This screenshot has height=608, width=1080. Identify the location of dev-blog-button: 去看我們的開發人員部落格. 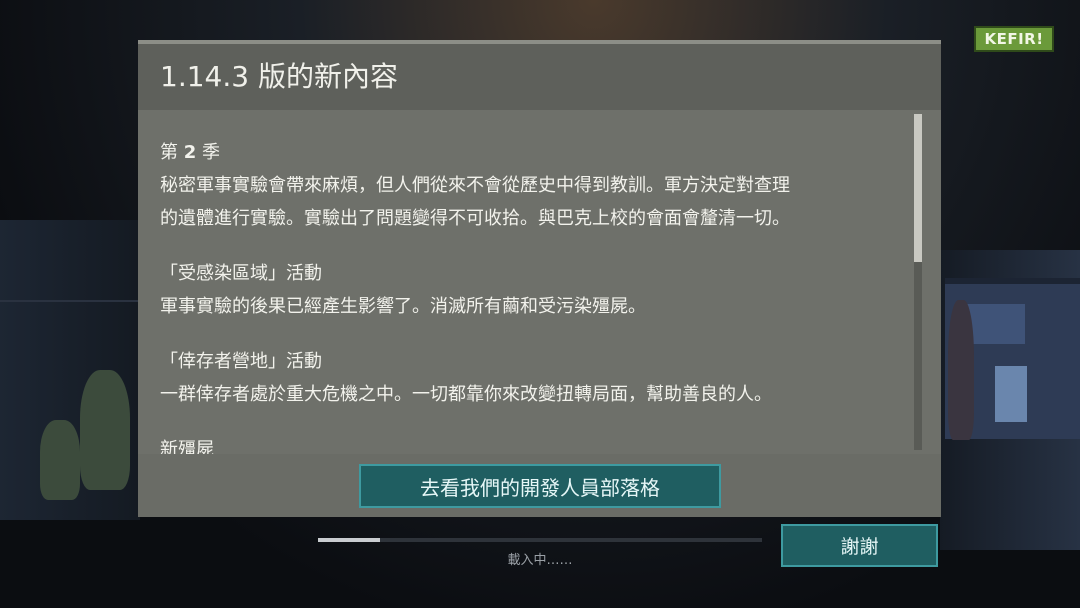
(540, 486).